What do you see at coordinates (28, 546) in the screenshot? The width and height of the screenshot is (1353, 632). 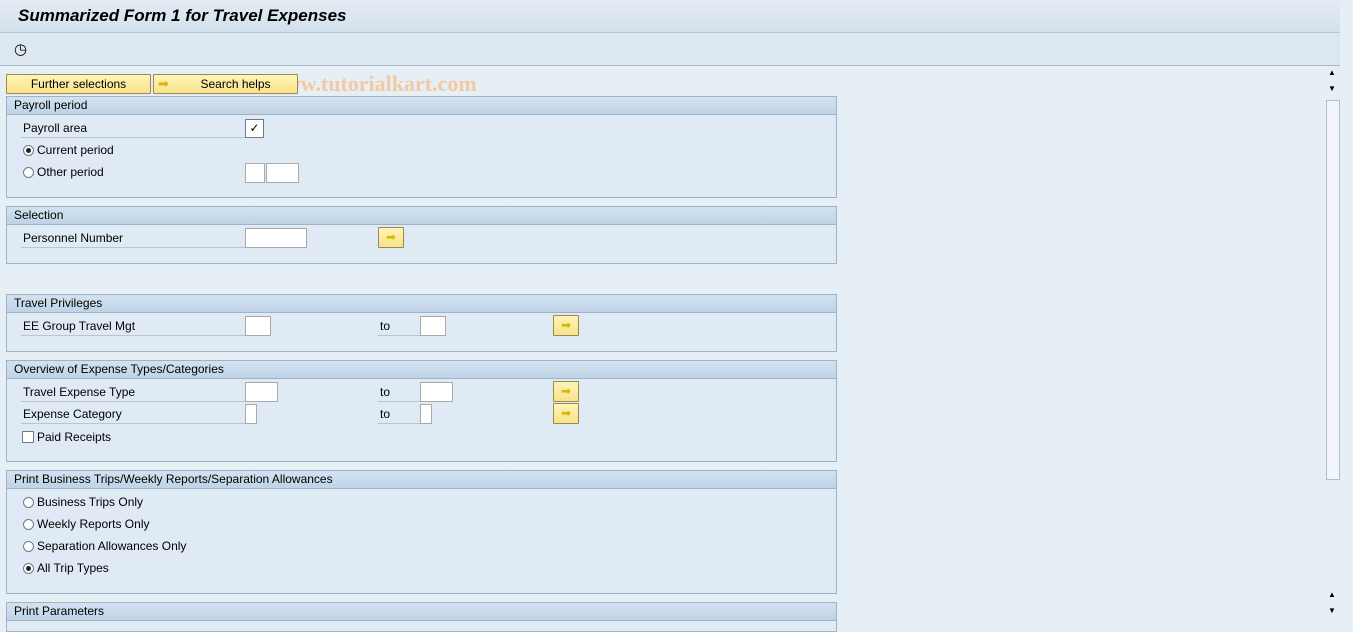 I see `separation-allowances-radio` at bounding box center [28, 546].